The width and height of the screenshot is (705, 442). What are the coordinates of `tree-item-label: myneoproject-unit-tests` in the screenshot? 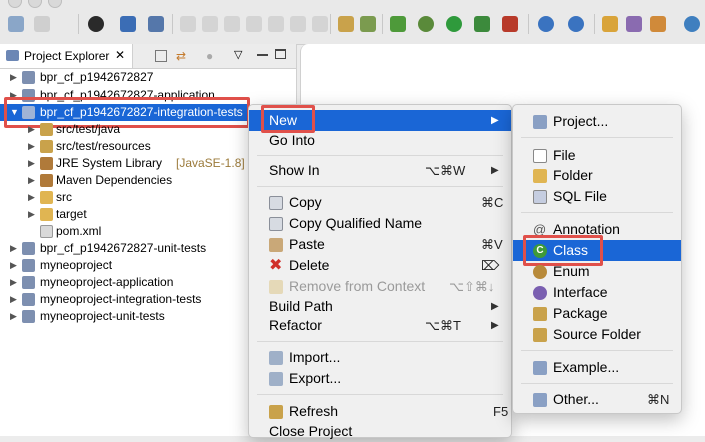 It's located at (102, 316).